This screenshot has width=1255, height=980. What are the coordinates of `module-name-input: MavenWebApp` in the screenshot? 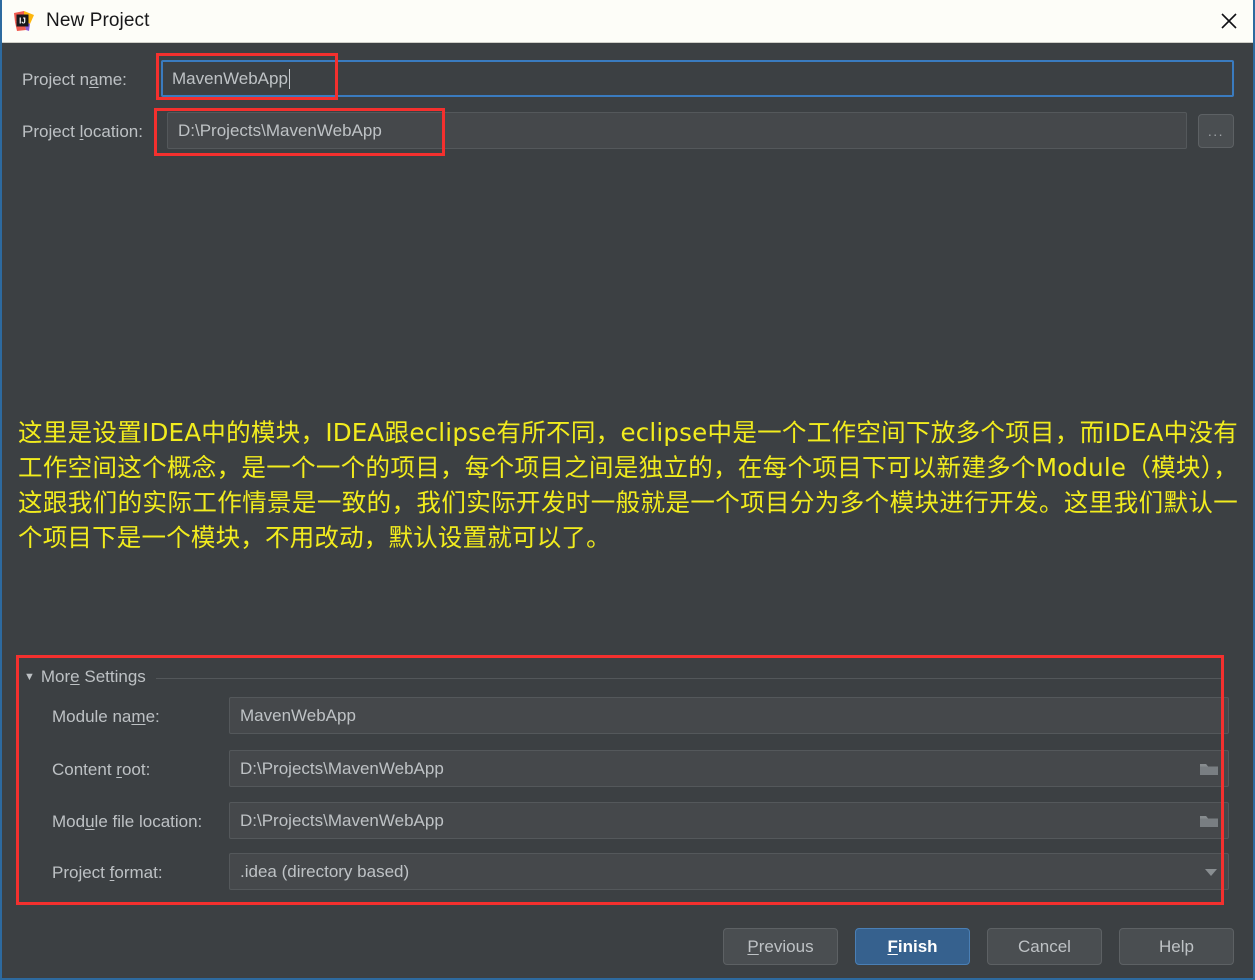 It's located at (729, 715).